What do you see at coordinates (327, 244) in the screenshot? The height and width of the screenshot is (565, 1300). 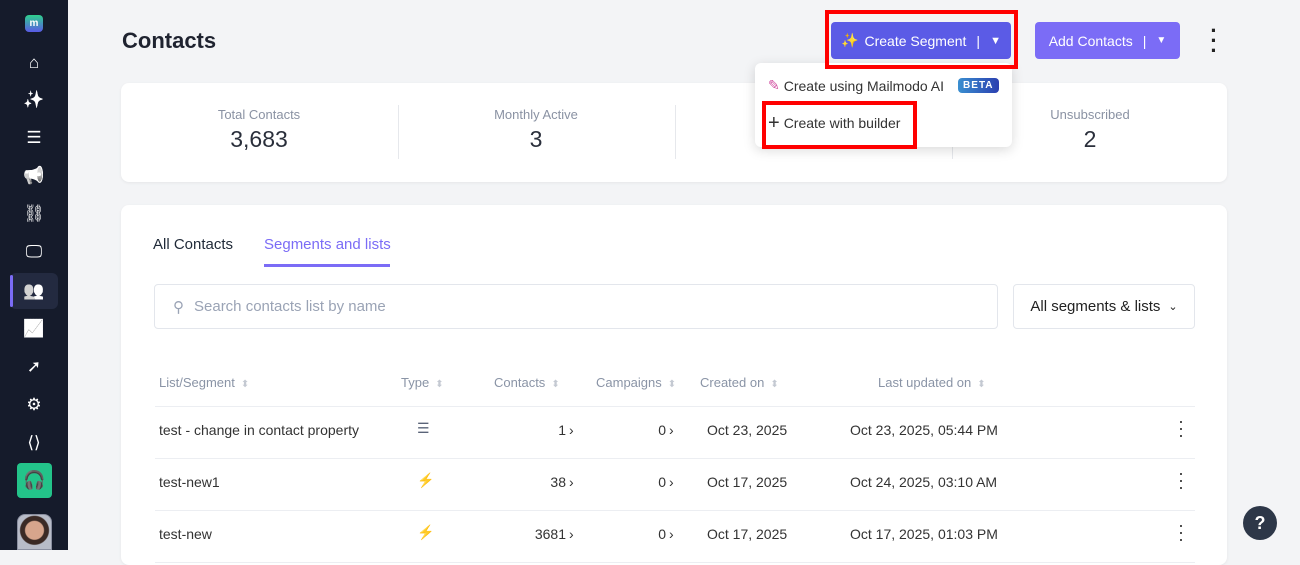 I see `tab-segments-and-lists: Segments and lists` at bounding box center [327, 244].